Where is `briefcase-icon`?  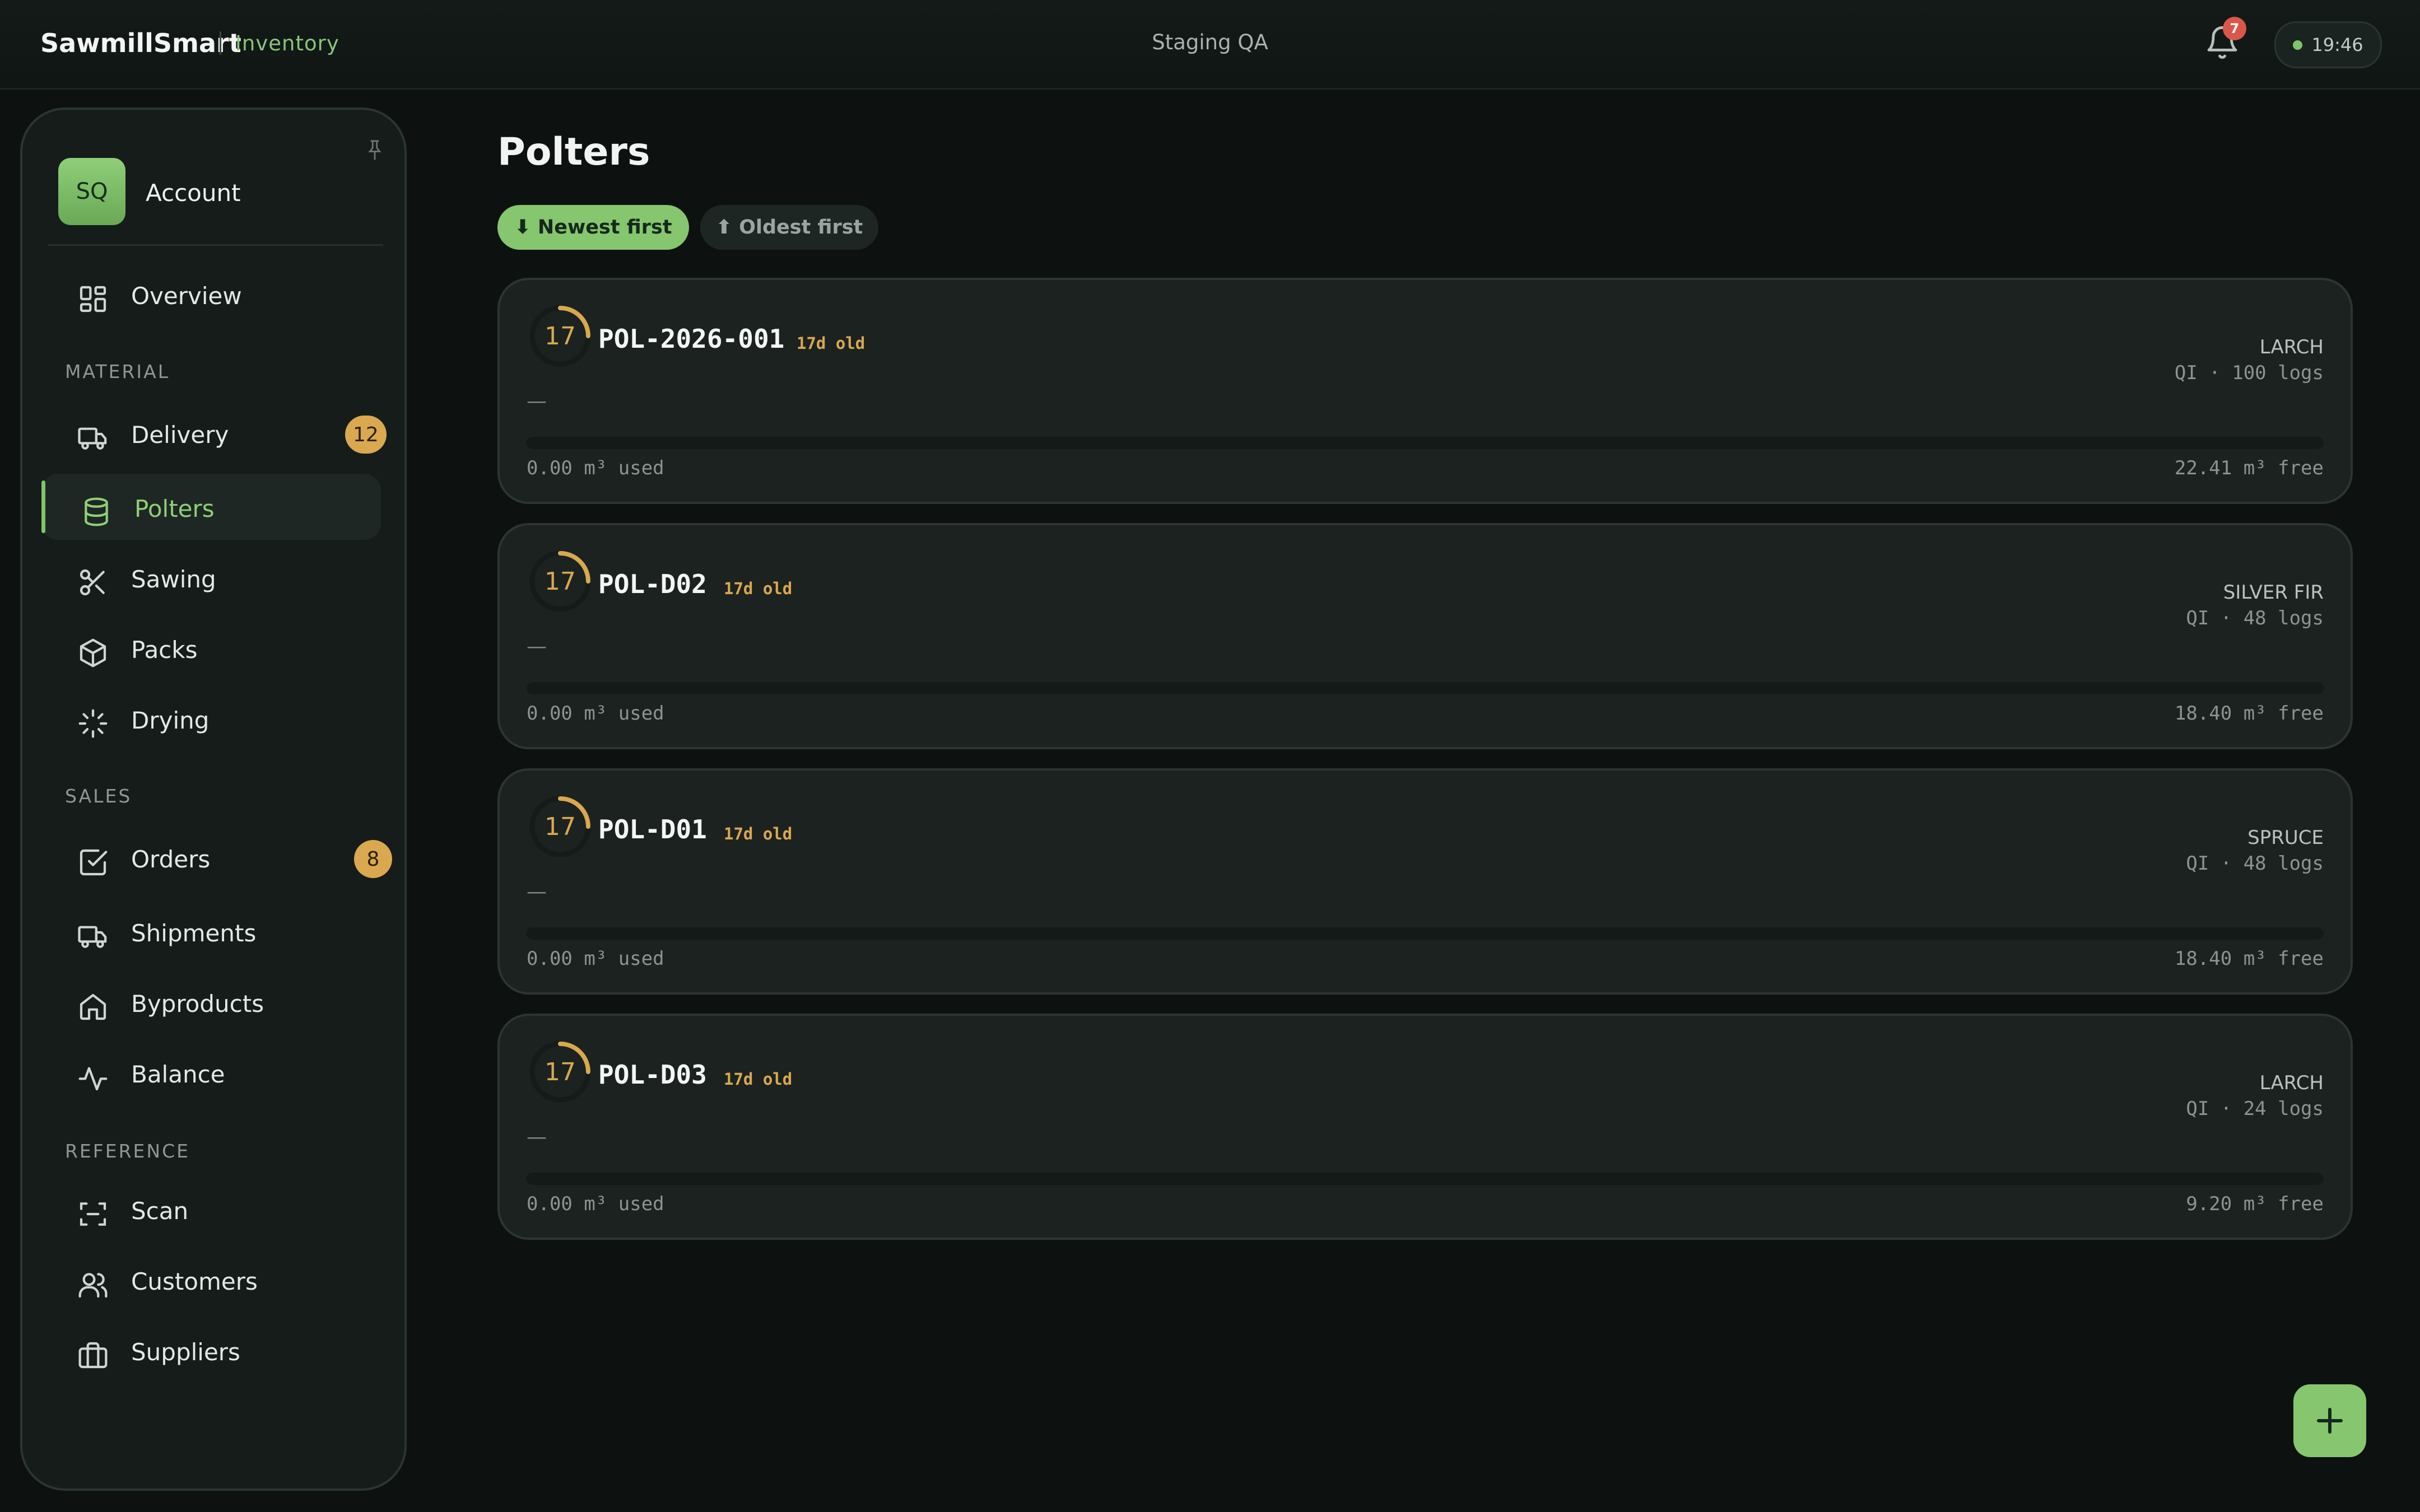 briefcase-icon is located at coordinates (93, 1355).